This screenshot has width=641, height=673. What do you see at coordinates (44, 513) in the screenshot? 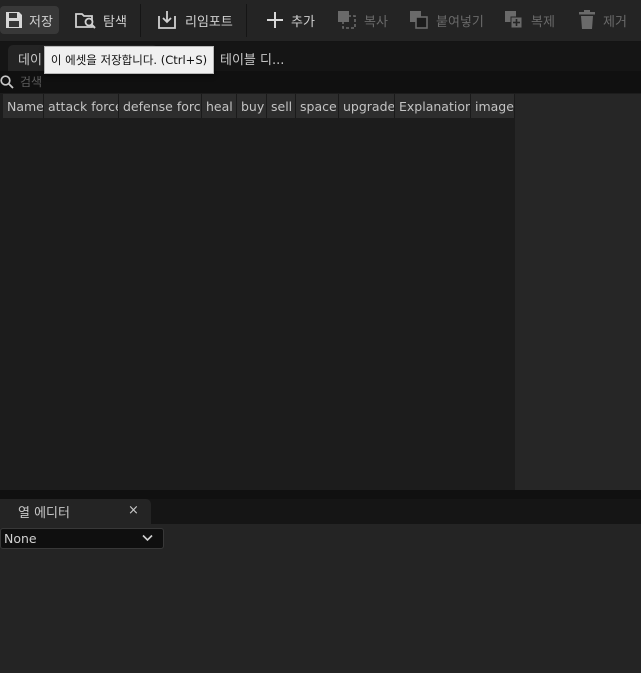
I see `column-editor-tab-label: 열 에디터` at bounding box center [44, 513].